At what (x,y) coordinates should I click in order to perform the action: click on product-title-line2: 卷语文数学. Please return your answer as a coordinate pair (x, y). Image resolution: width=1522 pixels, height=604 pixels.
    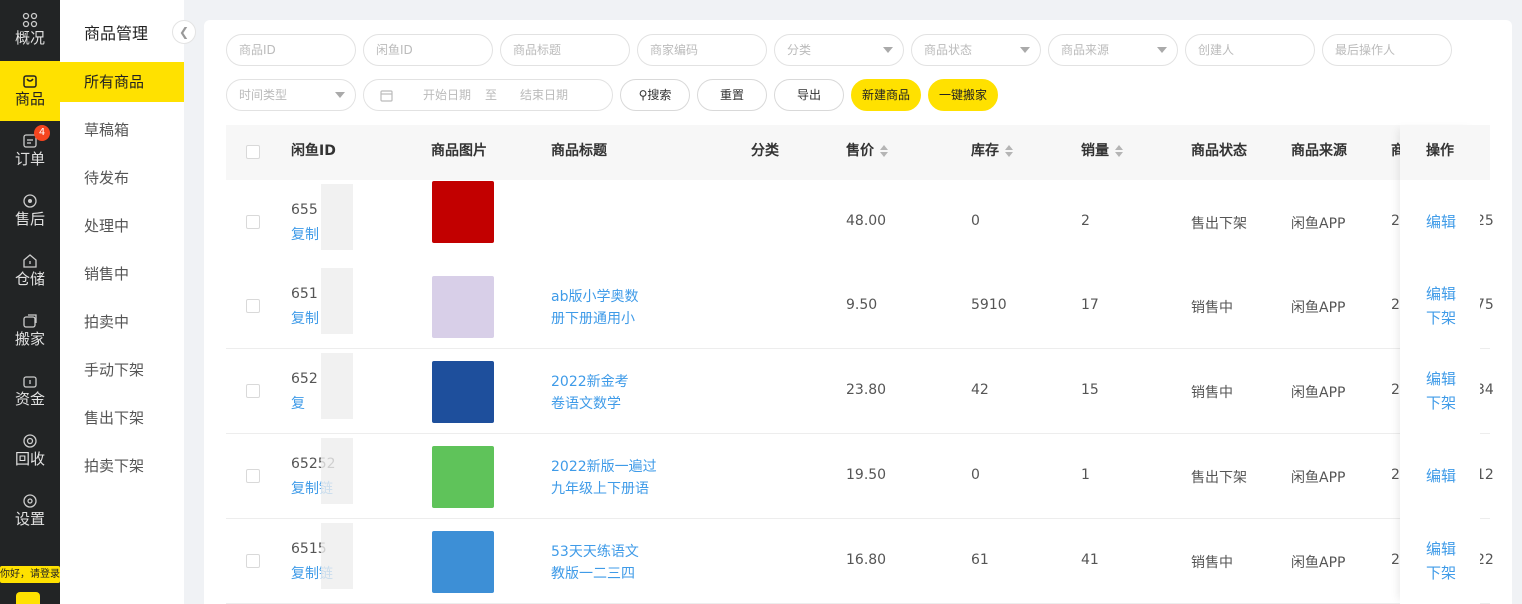
    Looking at the image, I should click on (586, 403).